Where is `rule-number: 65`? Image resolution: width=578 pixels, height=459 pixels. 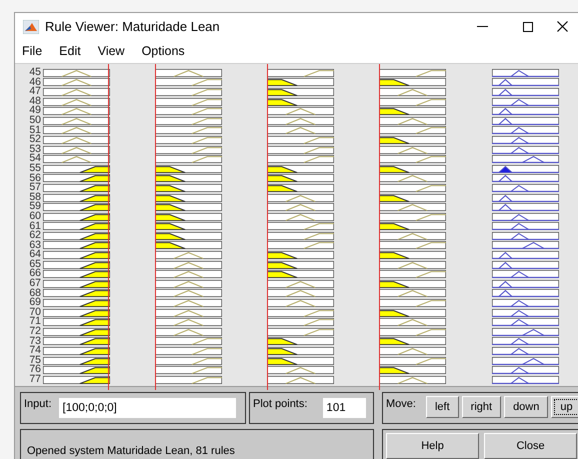 rule-number: 65 is located at coordinates (35, 265).